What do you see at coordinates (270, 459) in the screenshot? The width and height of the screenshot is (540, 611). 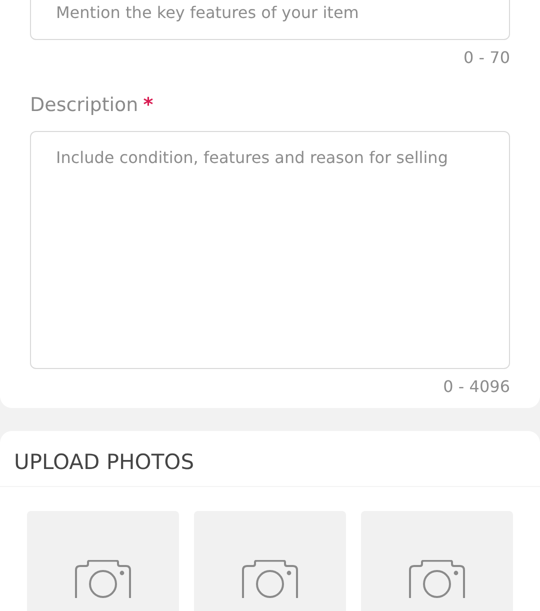 I see `section-heading: UPLOAD PHOTOS` at bounding box center [270, 459].